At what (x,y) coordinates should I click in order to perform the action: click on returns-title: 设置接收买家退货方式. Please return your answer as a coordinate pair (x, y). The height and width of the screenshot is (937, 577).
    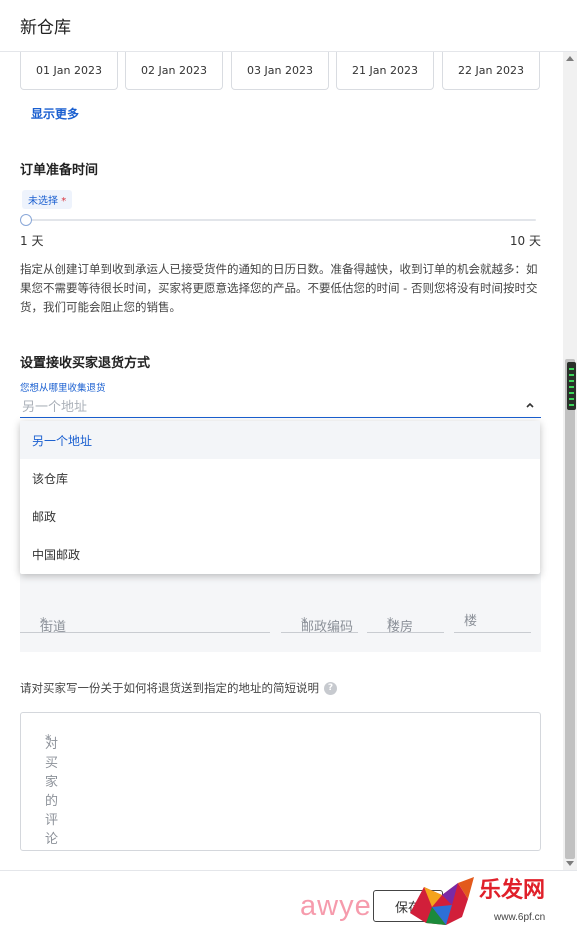
    Looking at the image, I should click on (85, 363).